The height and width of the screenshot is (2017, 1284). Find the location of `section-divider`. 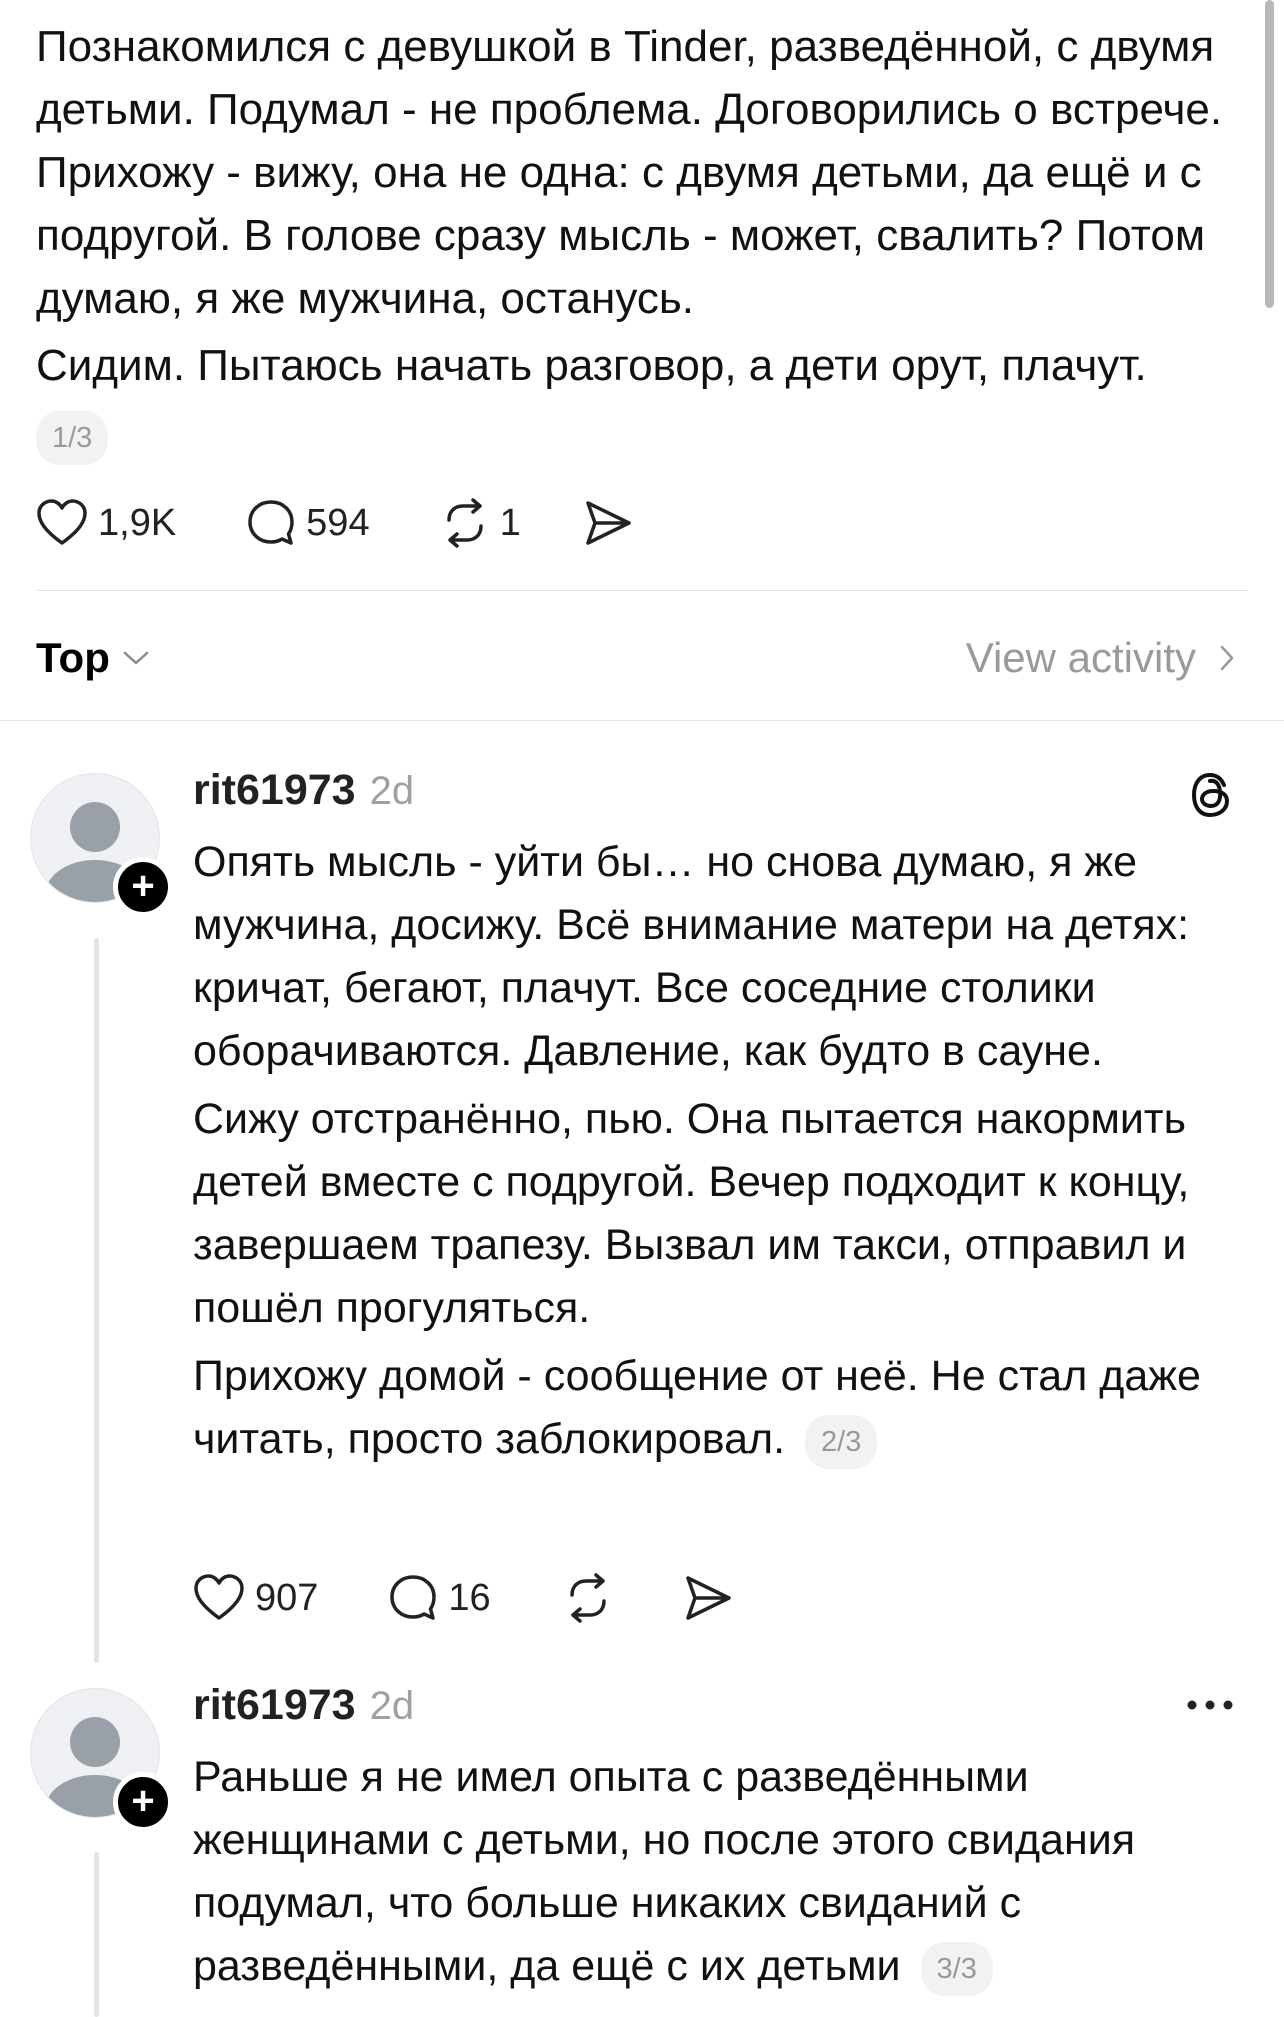

section-divider is located at coordinates (642, 720).